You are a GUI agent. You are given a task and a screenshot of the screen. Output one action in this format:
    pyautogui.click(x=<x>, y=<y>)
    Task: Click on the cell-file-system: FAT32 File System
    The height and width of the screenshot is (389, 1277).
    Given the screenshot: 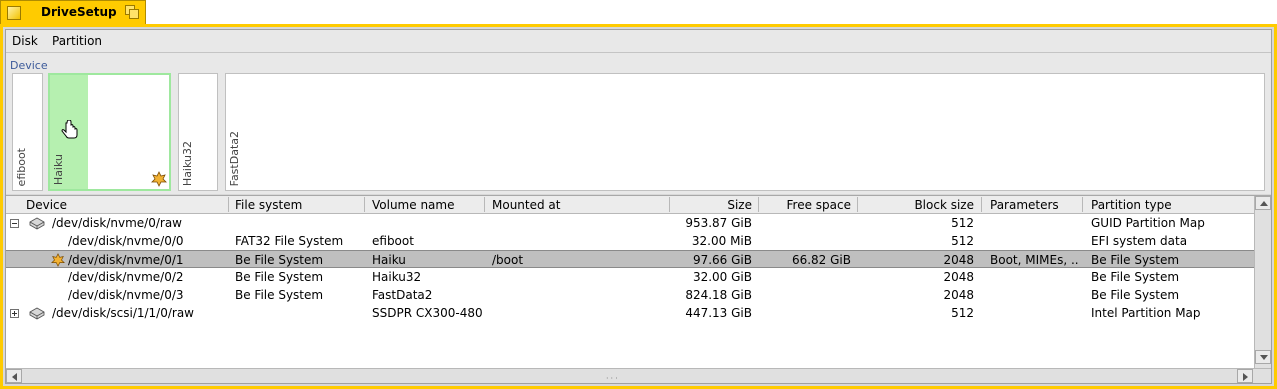 What is the action you would take?
    pyautogui.click(x=289, y=241)
    